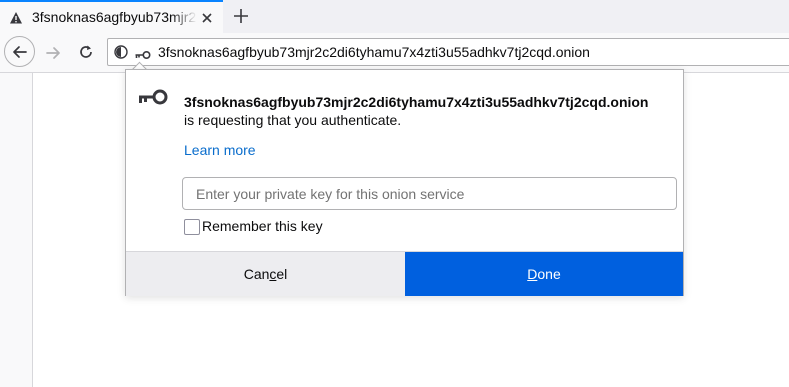 This screenshot has width=789, height=387. Describe the element at coordinates (544, 274) in the screenshot. I see `done-button: Done` at that location.